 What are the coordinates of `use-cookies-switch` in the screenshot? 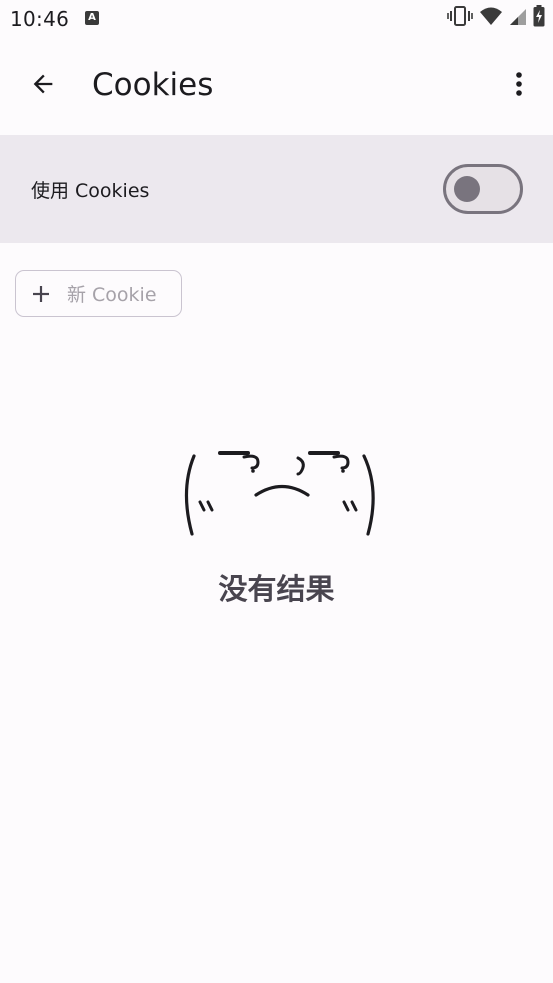 It's located at (483, 189).